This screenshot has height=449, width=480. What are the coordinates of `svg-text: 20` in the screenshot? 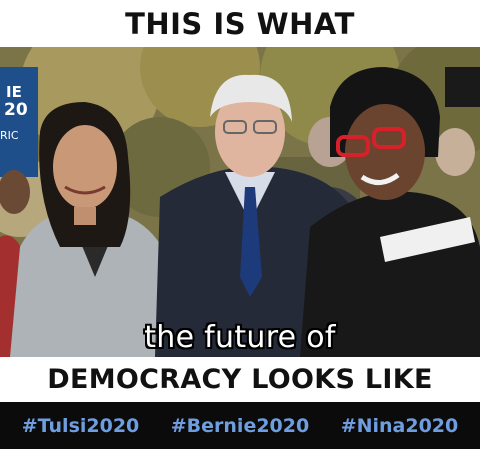 It's located at (16, 110).